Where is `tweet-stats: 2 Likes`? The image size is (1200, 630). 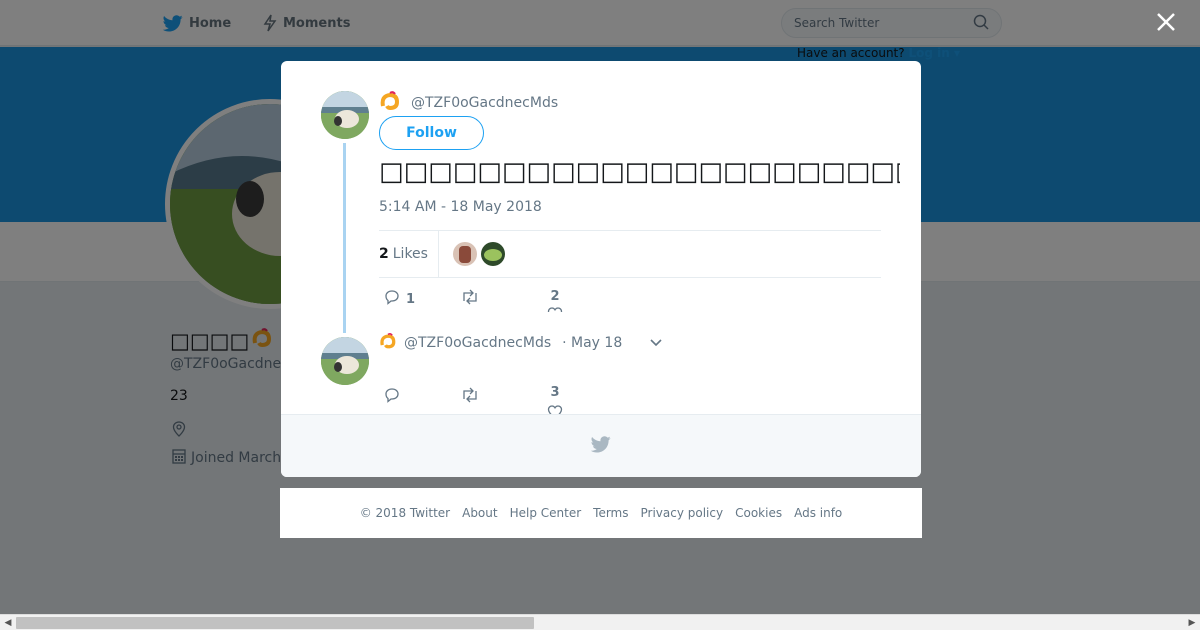
tweet-stats: 2 Likes is located at coordinates (630, 254).